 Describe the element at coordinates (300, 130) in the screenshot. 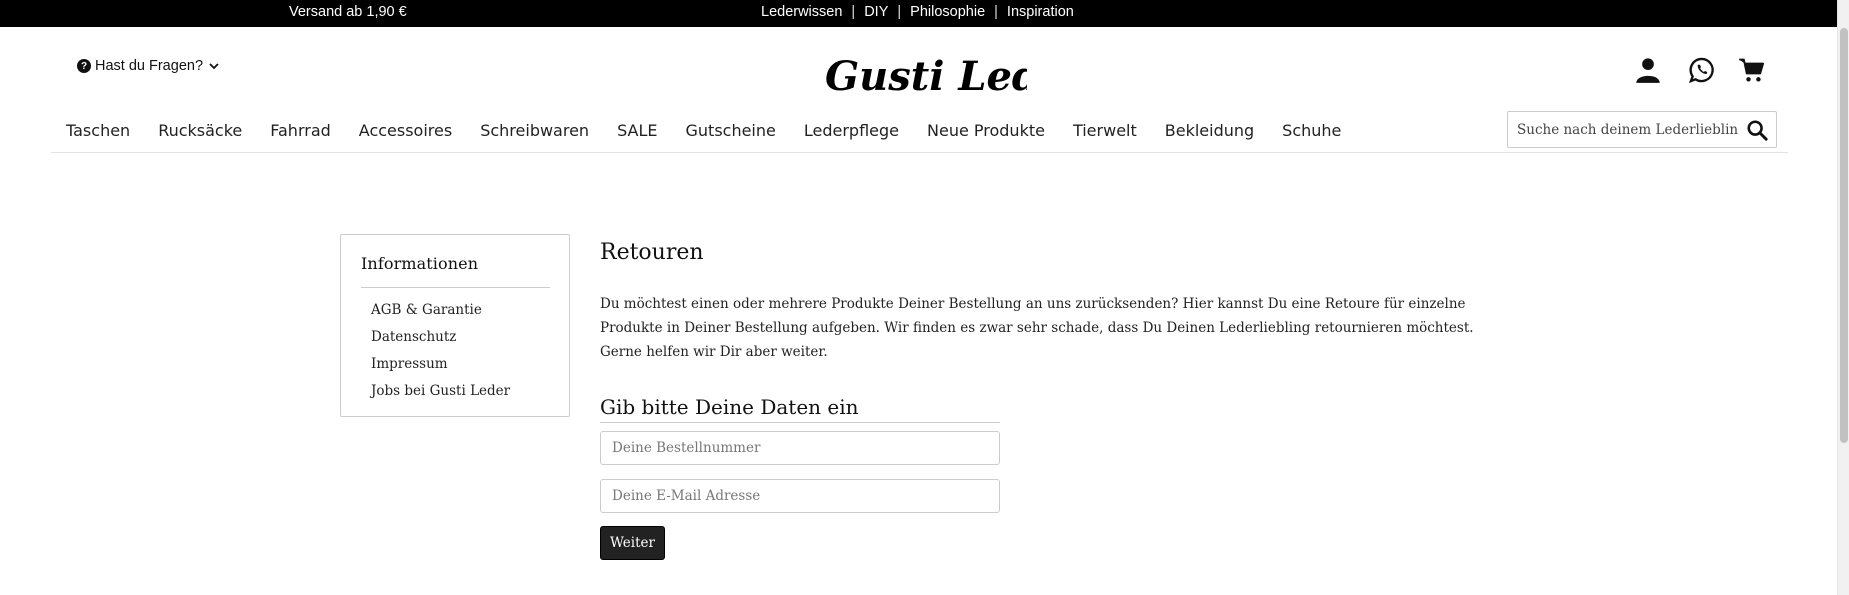

I see `nav-item-fahrrad: Fahrrad` at that location.